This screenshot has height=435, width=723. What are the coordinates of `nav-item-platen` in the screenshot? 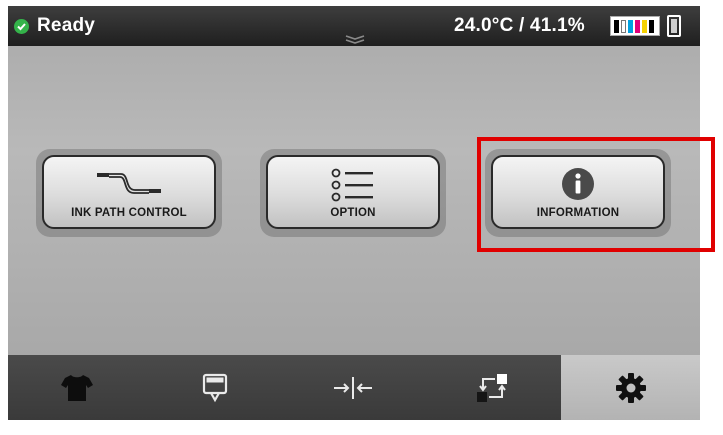 It's located at (215, 387).